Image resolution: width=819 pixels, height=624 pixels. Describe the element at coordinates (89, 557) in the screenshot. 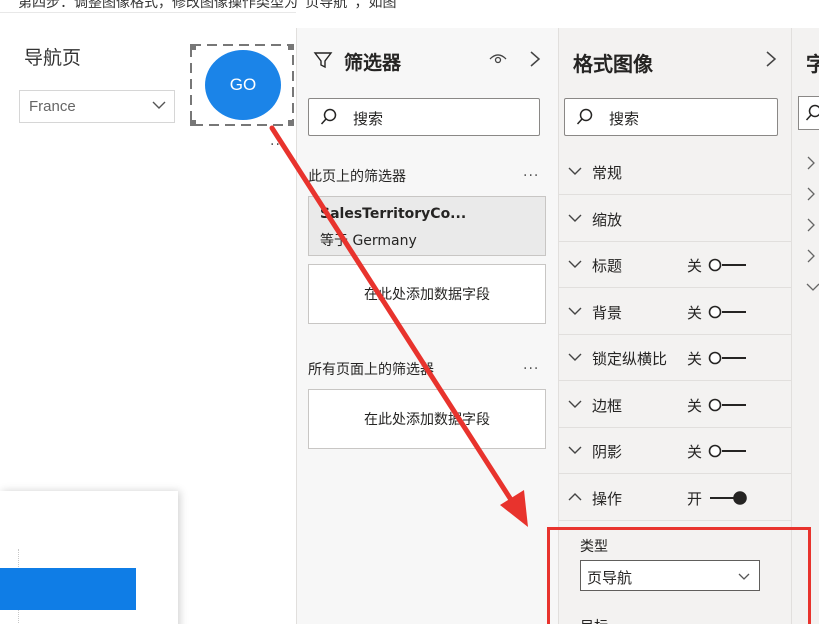

I see `visual-card` at that location.